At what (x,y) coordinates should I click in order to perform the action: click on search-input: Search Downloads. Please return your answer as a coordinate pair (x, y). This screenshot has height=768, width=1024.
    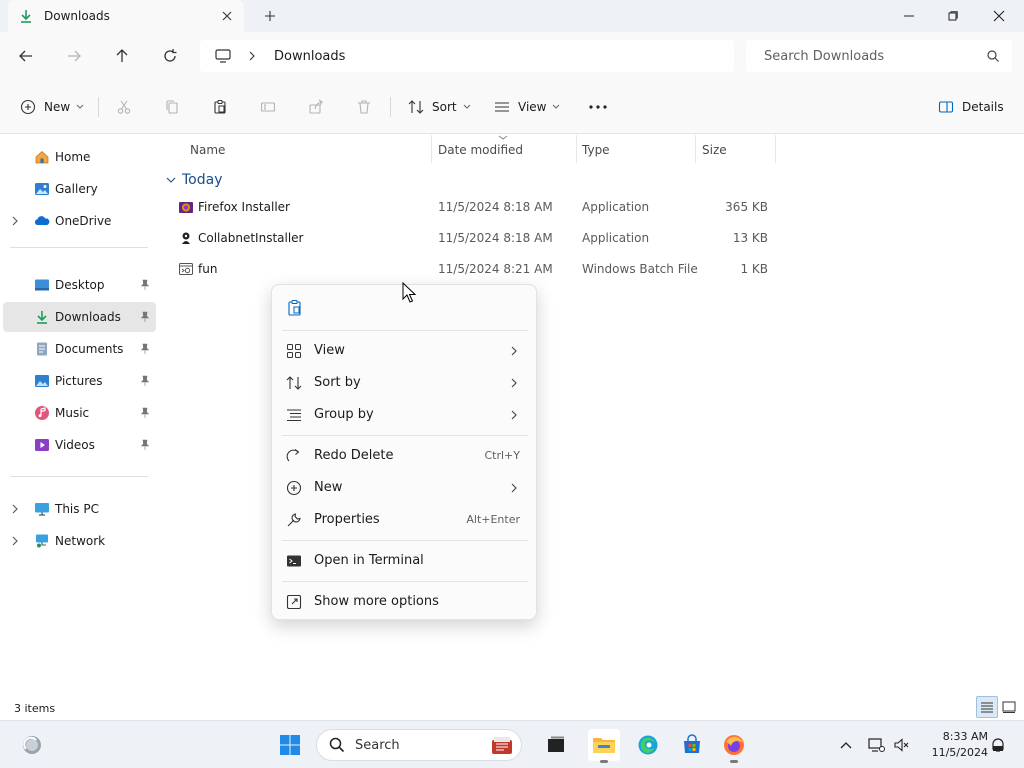
    Looking at the image, I should click on (879, 56).